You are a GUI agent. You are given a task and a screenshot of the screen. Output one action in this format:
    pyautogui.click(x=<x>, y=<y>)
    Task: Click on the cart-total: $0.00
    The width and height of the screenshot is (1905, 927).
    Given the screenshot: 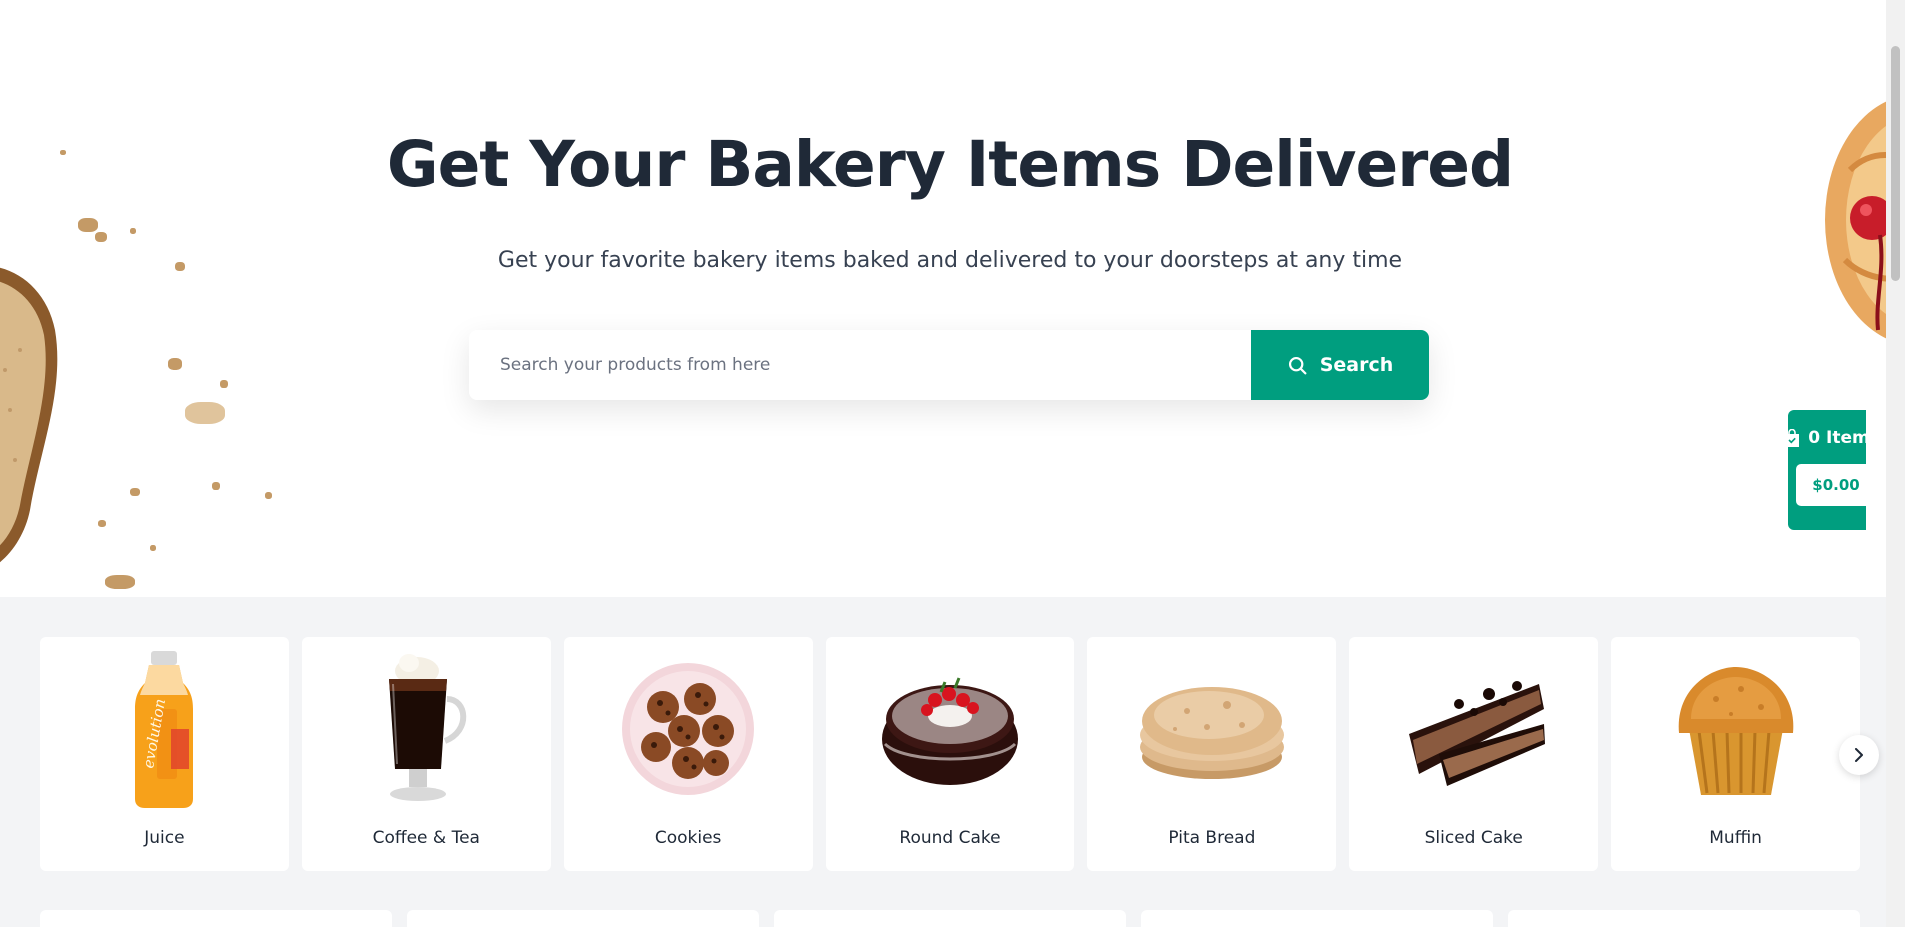 What is the action you would take?
    pyautogui.click(x=1836, y=485)
    